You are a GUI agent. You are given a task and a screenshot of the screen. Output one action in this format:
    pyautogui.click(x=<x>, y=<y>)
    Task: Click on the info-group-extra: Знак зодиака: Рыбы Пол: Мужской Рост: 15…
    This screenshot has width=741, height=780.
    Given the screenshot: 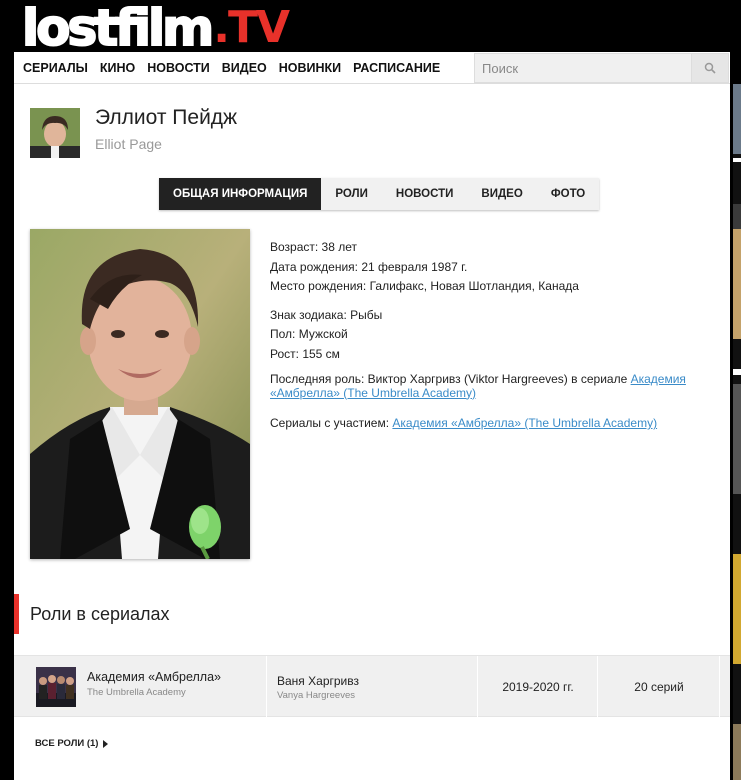 What is the action you would take?
    pyautogui.click(x=490, y=335)
    